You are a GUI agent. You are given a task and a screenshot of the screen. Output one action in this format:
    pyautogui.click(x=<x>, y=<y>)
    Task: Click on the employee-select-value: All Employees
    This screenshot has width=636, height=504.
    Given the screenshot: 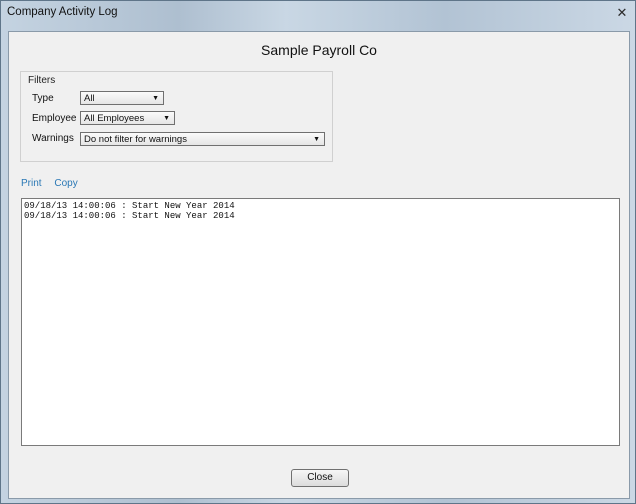 What is the action you would take?
    pyautogui.click(x=114, y=118)
    